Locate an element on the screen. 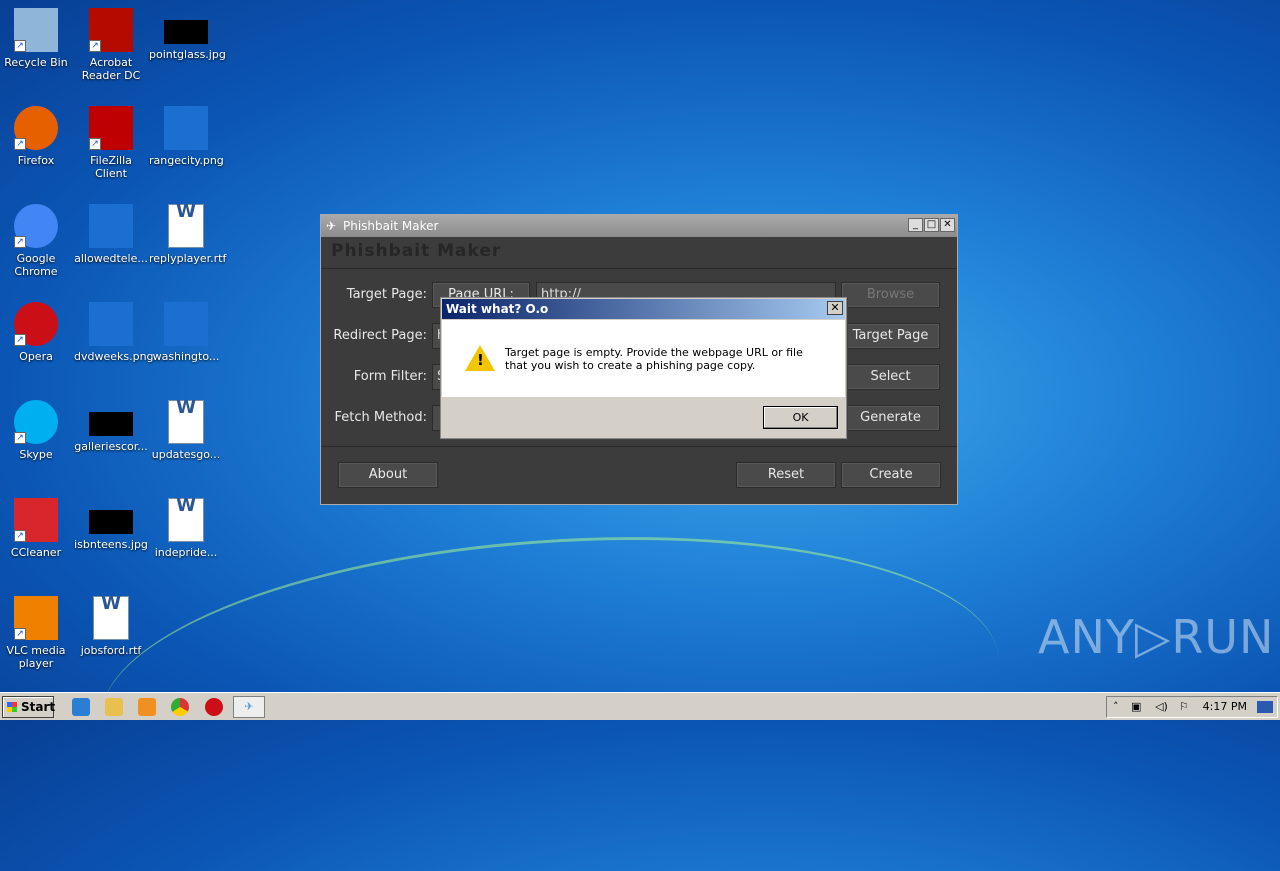  app-icon: ✈ is located at coordinates (331, 226).